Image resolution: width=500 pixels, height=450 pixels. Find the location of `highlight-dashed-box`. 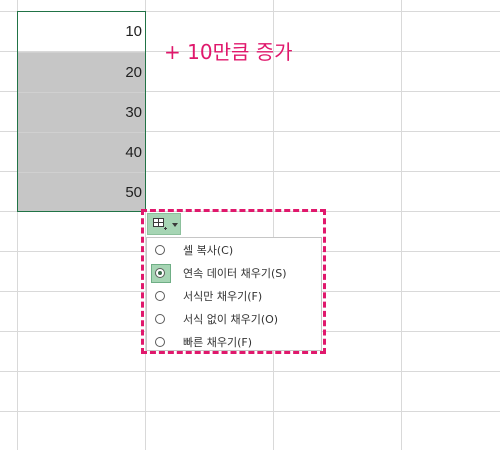

highlight-dashed-box is located at coordinates (233, 281).